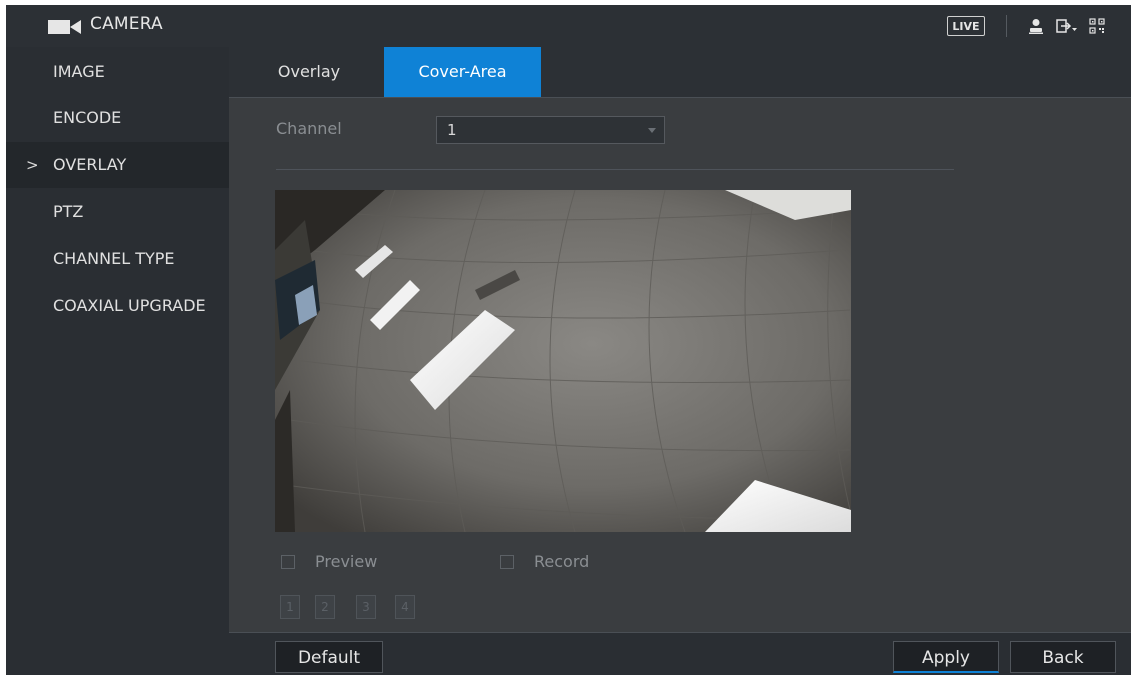 The image size is (1138, 675). What do you see at coordinates (452, 130) in the screenshot?
I see `channel-select-value: 1` at bounding box center [452, 130].